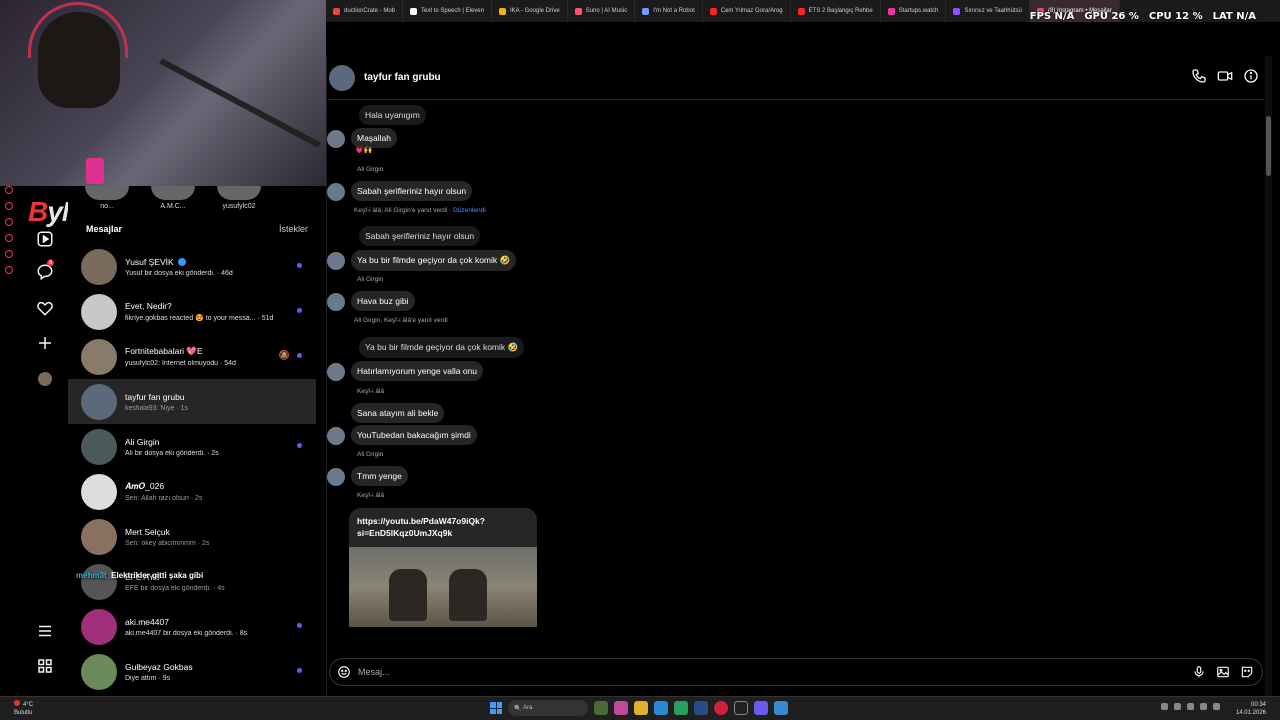 The height and width of the screenshot is (720, 1280). I want to click on browser-tab: Startups.watch, so click(914, 11).